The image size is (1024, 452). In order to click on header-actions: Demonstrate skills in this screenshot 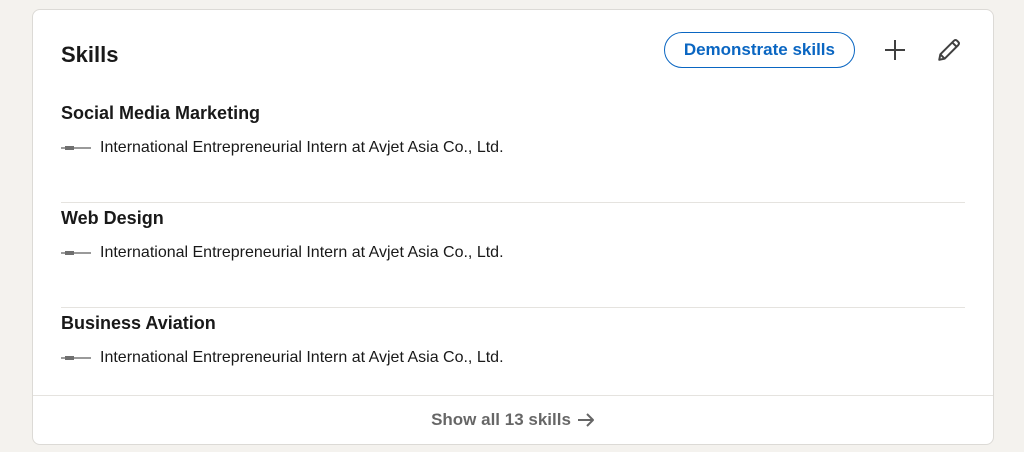, I will do `click(815, 50)`.